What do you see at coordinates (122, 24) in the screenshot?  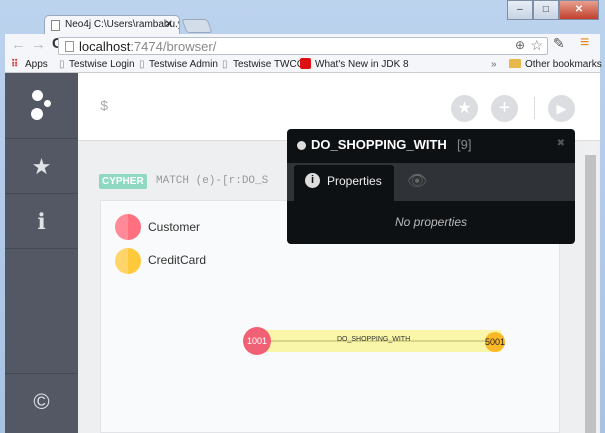 I see `tab-title: Neo4j C:\Users\rambabu.y` at bounding box center [122, 24].